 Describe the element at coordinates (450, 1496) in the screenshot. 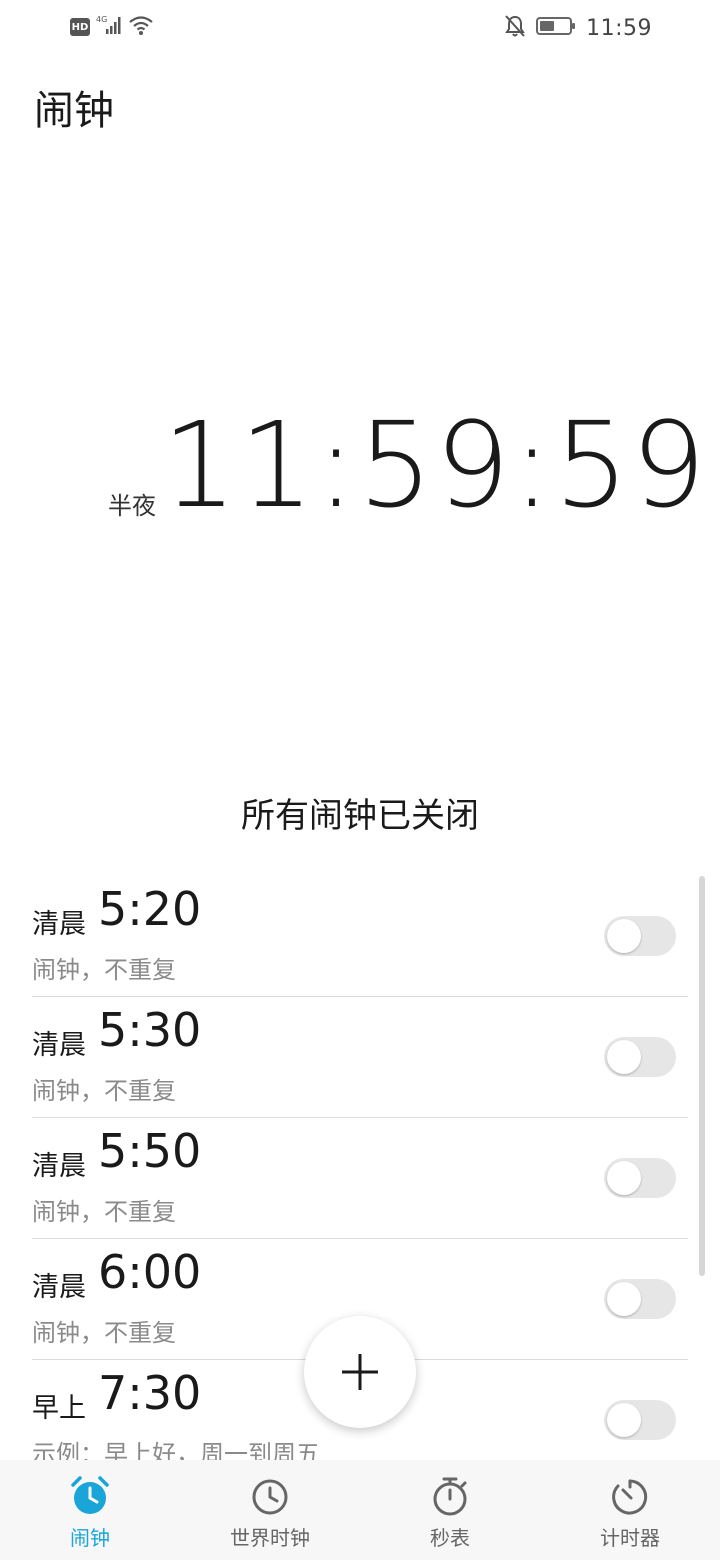

I see `stopwatch-icon` at that location.